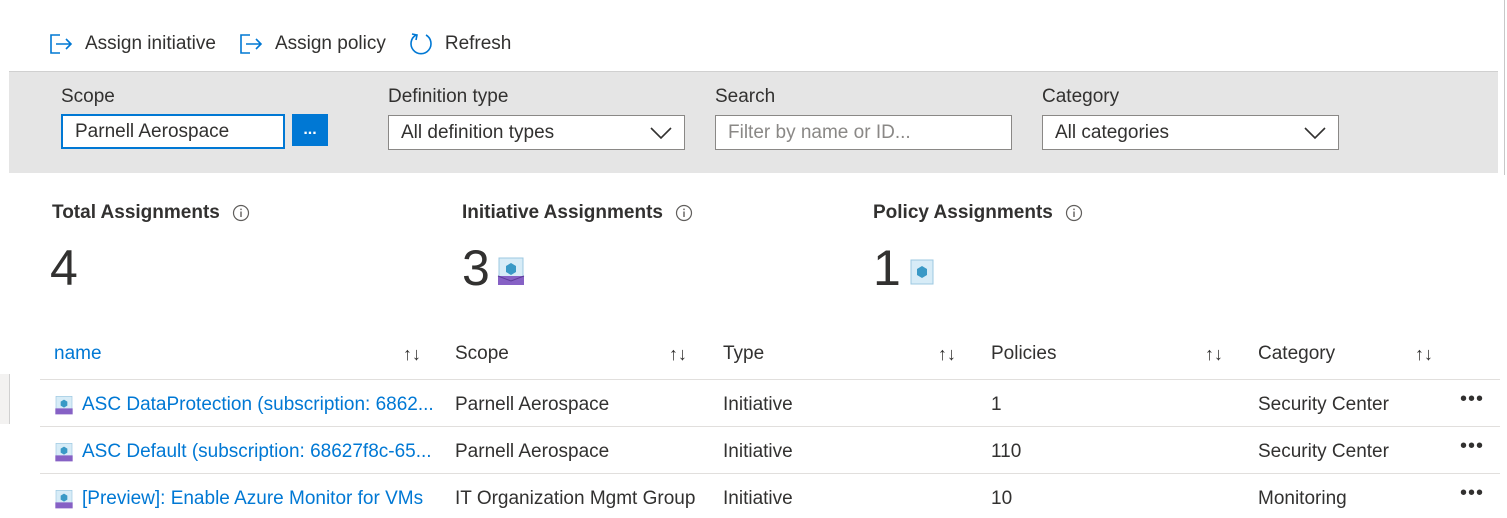  I want to click on policy-icon, so click(922, 272).